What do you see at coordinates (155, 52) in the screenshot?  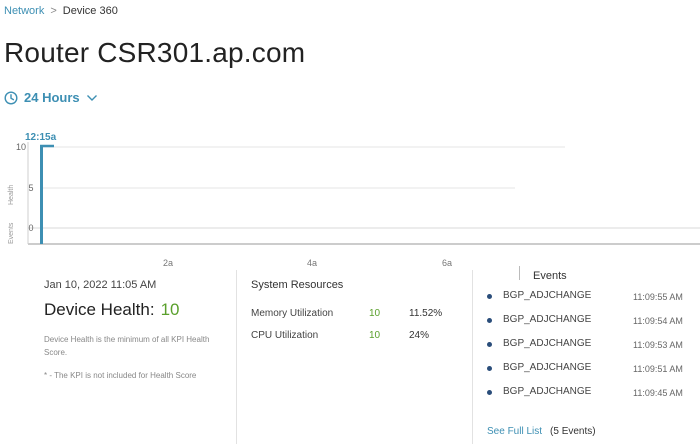 I see `page-title: Router CSR301.ap.com` at bounding box center [155, 52].